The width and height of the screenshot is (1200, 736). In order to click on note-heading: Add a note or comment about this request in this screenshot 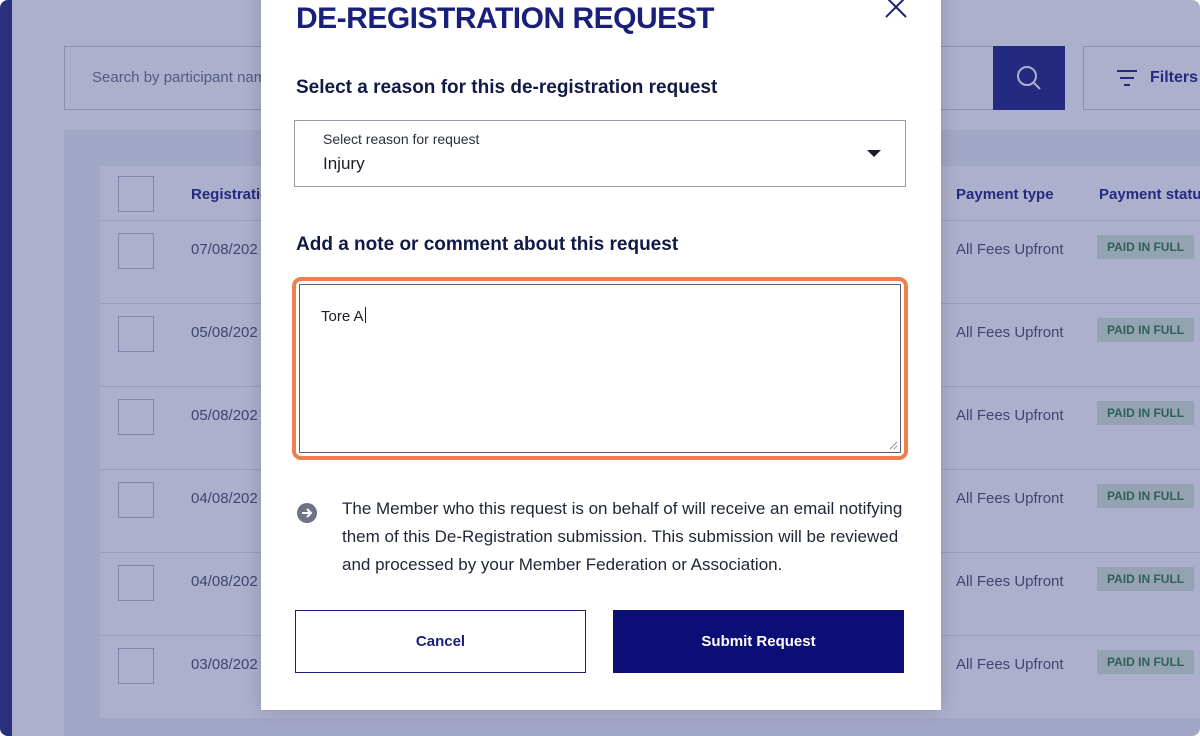, I will do `click(487, 244)`.